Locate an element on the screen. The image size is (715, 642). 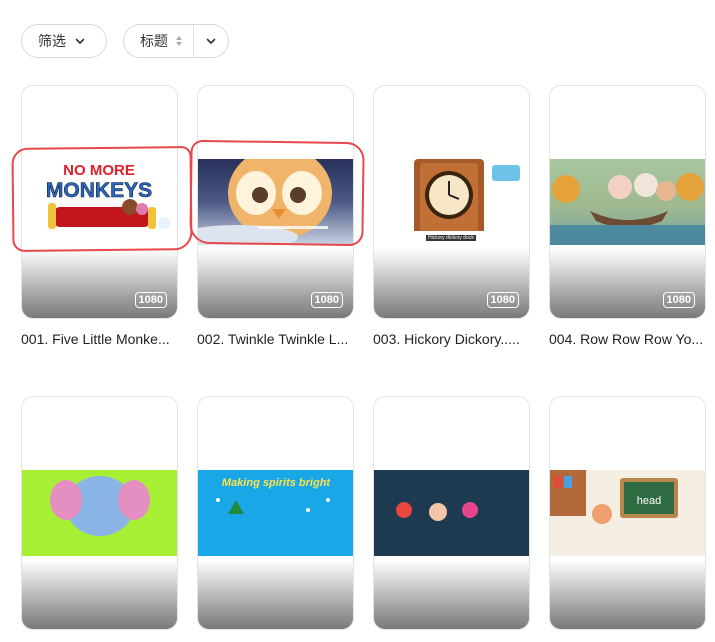
sort-control: 标题 is located at coordinates (176, 41).